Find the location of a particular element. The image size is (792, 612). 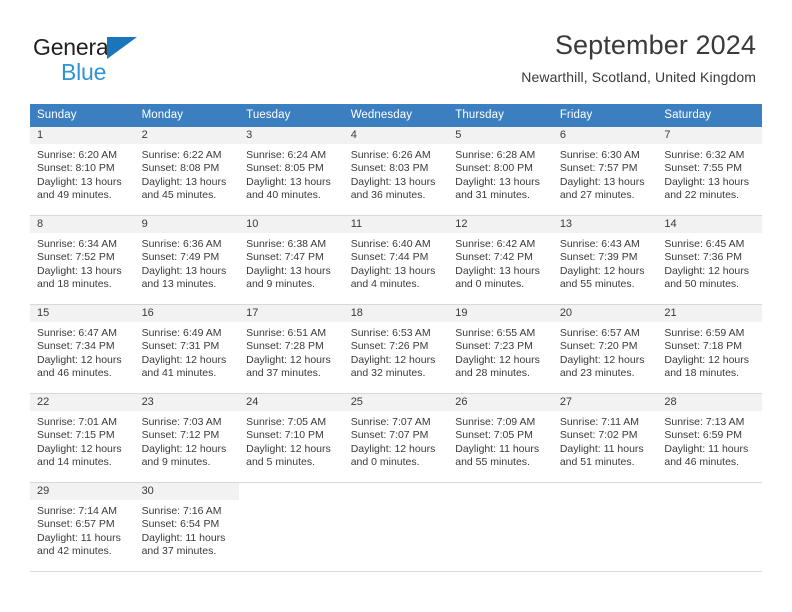

day-number: 12 is located at coordinates (500, 224).